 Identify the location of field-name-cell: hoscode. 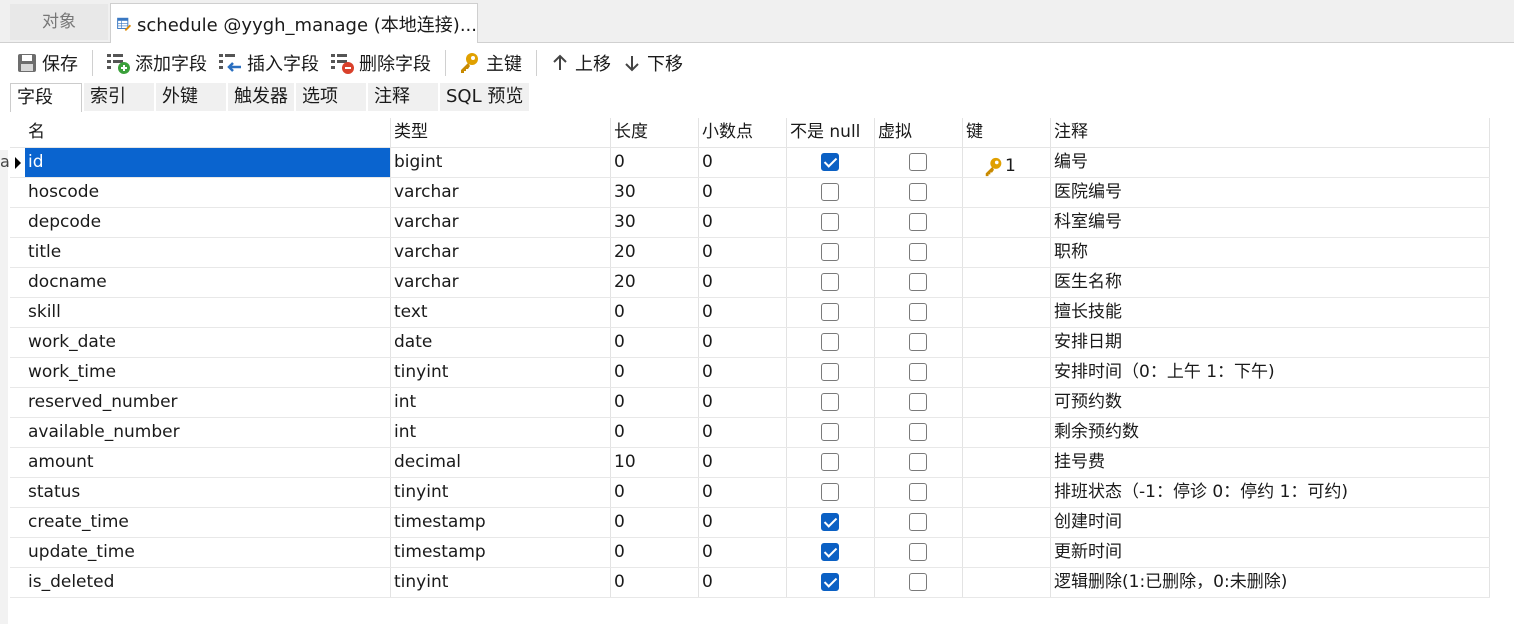
(208, 192).